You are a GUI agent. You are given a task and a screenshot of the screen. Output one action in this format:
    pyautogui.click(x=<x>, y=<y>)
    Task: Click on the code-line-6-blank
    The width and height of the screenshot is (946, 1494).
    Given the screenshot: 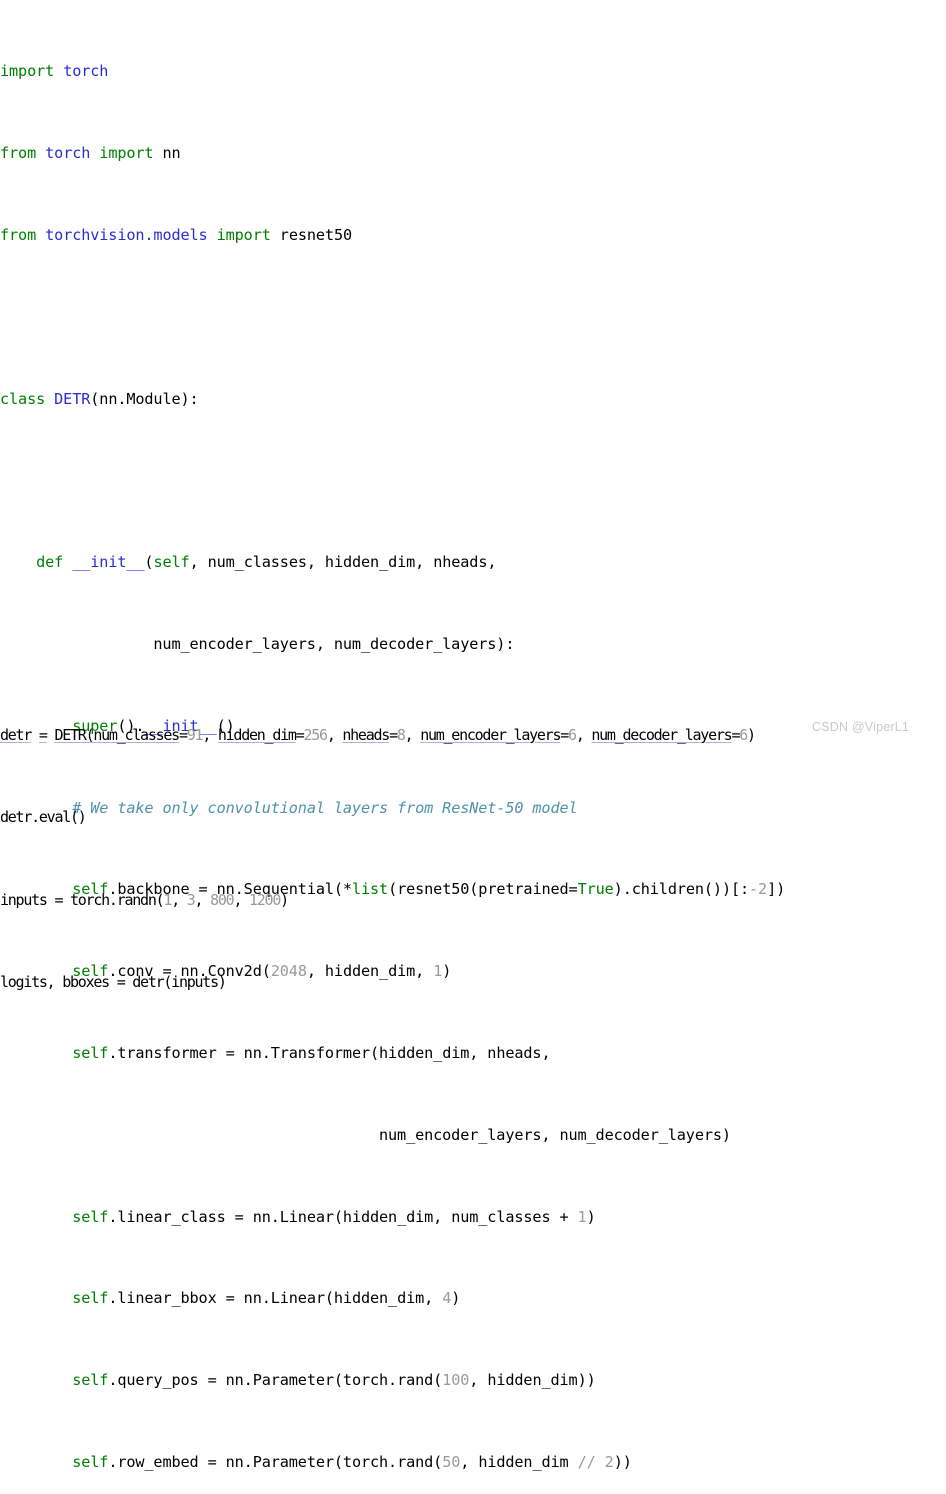 What is the action you would take?
    pyautogui.click(x=473, y=480)
    